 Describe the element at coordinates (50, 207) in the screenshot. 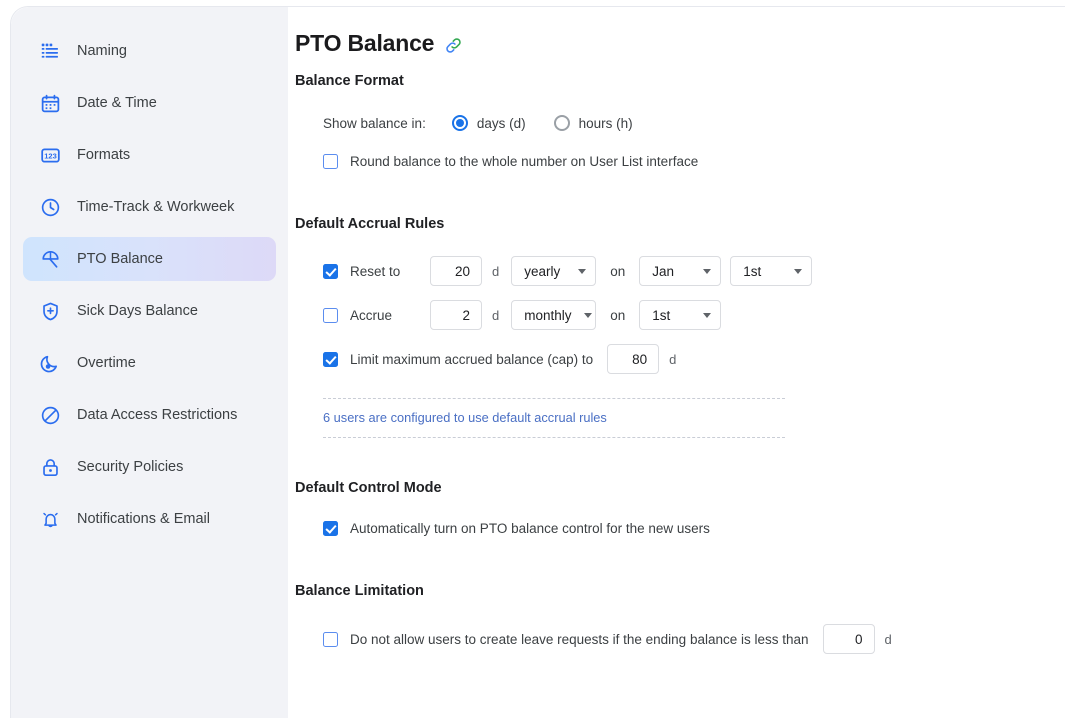

I see `clock-icon` at that location.